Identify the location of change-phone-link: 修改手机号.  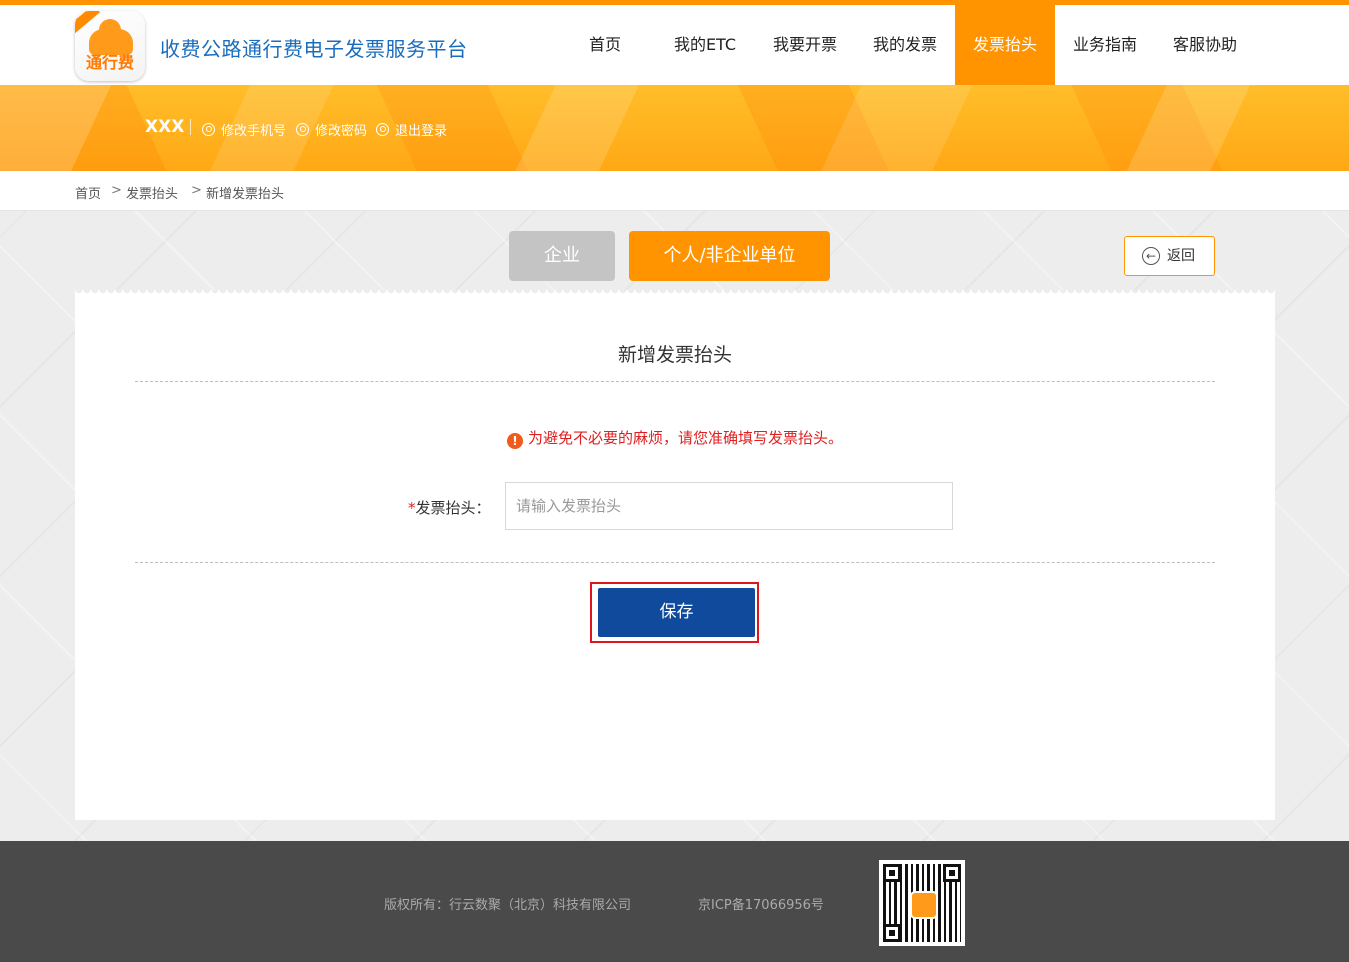
(244, 129).